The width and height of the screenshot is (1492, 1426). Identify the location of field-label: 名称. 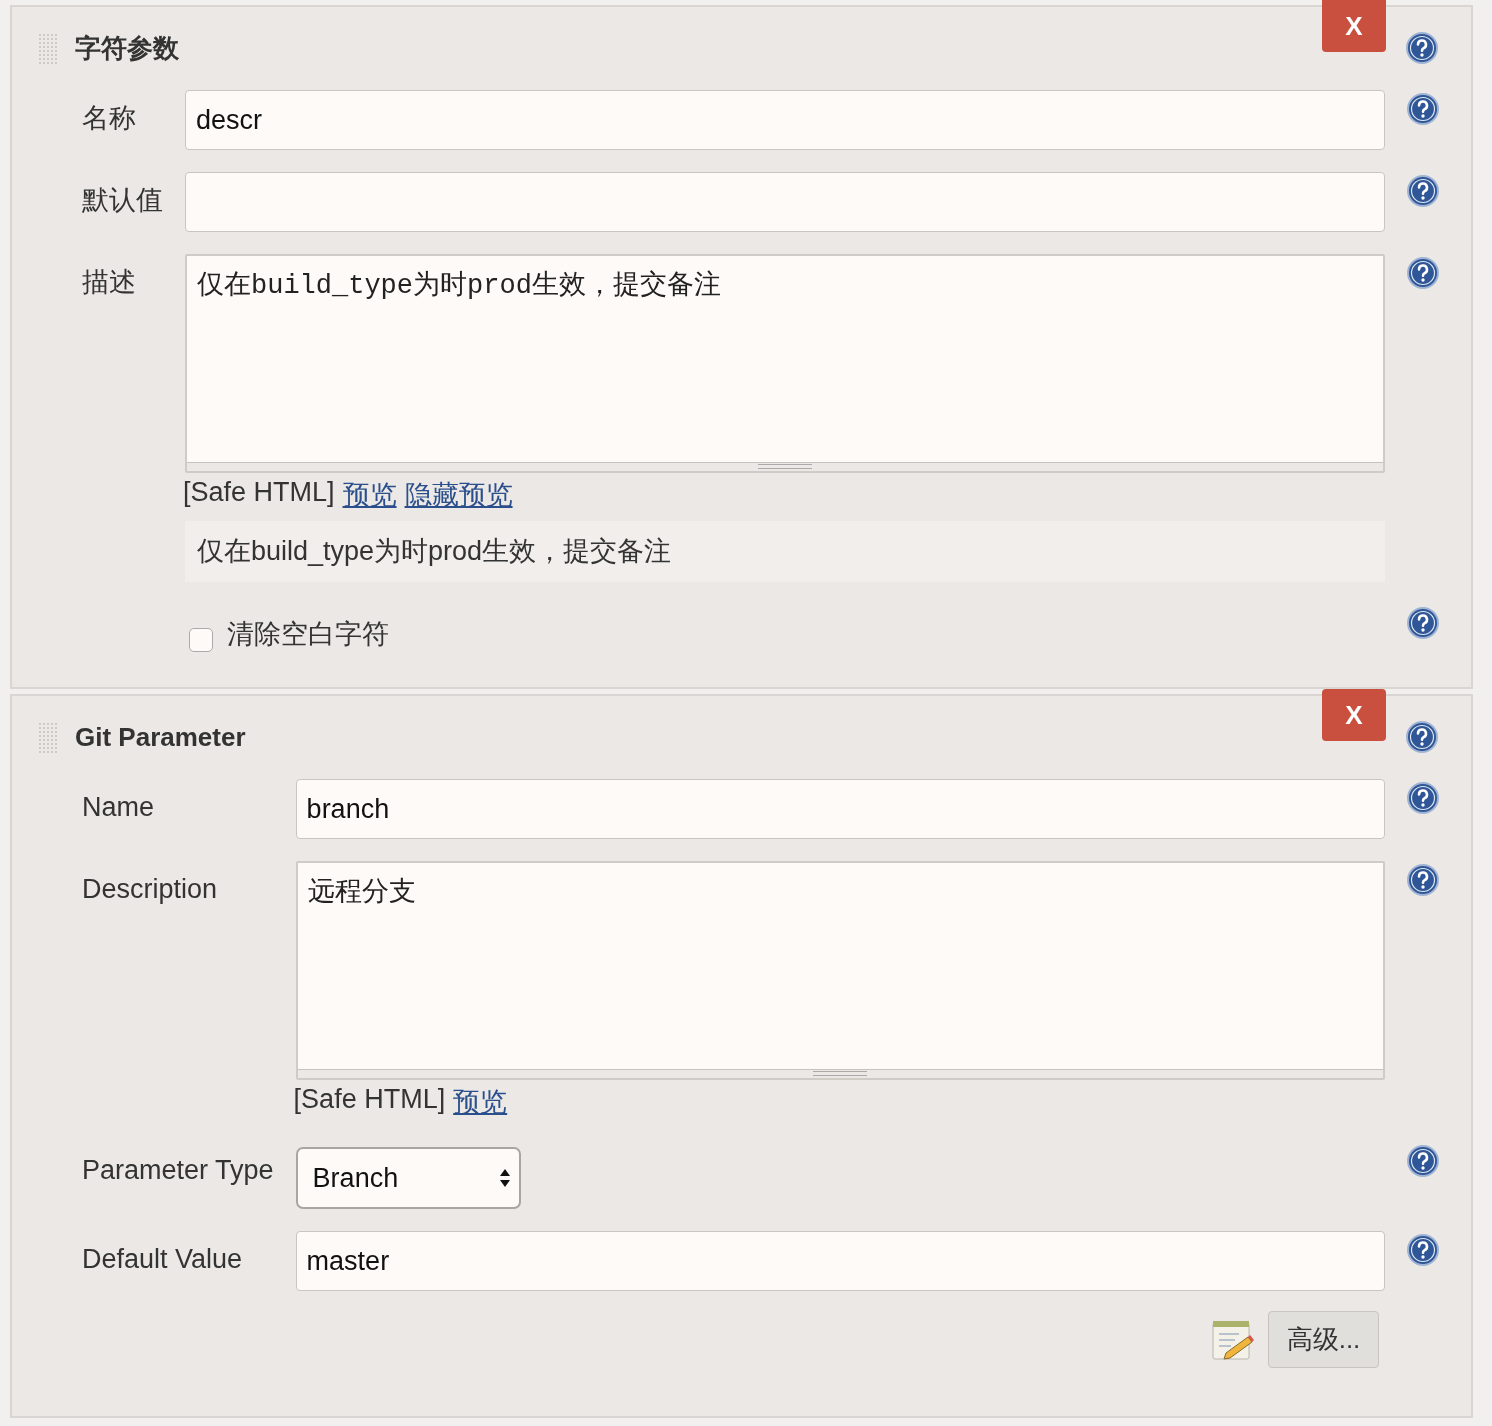
(109, 118).